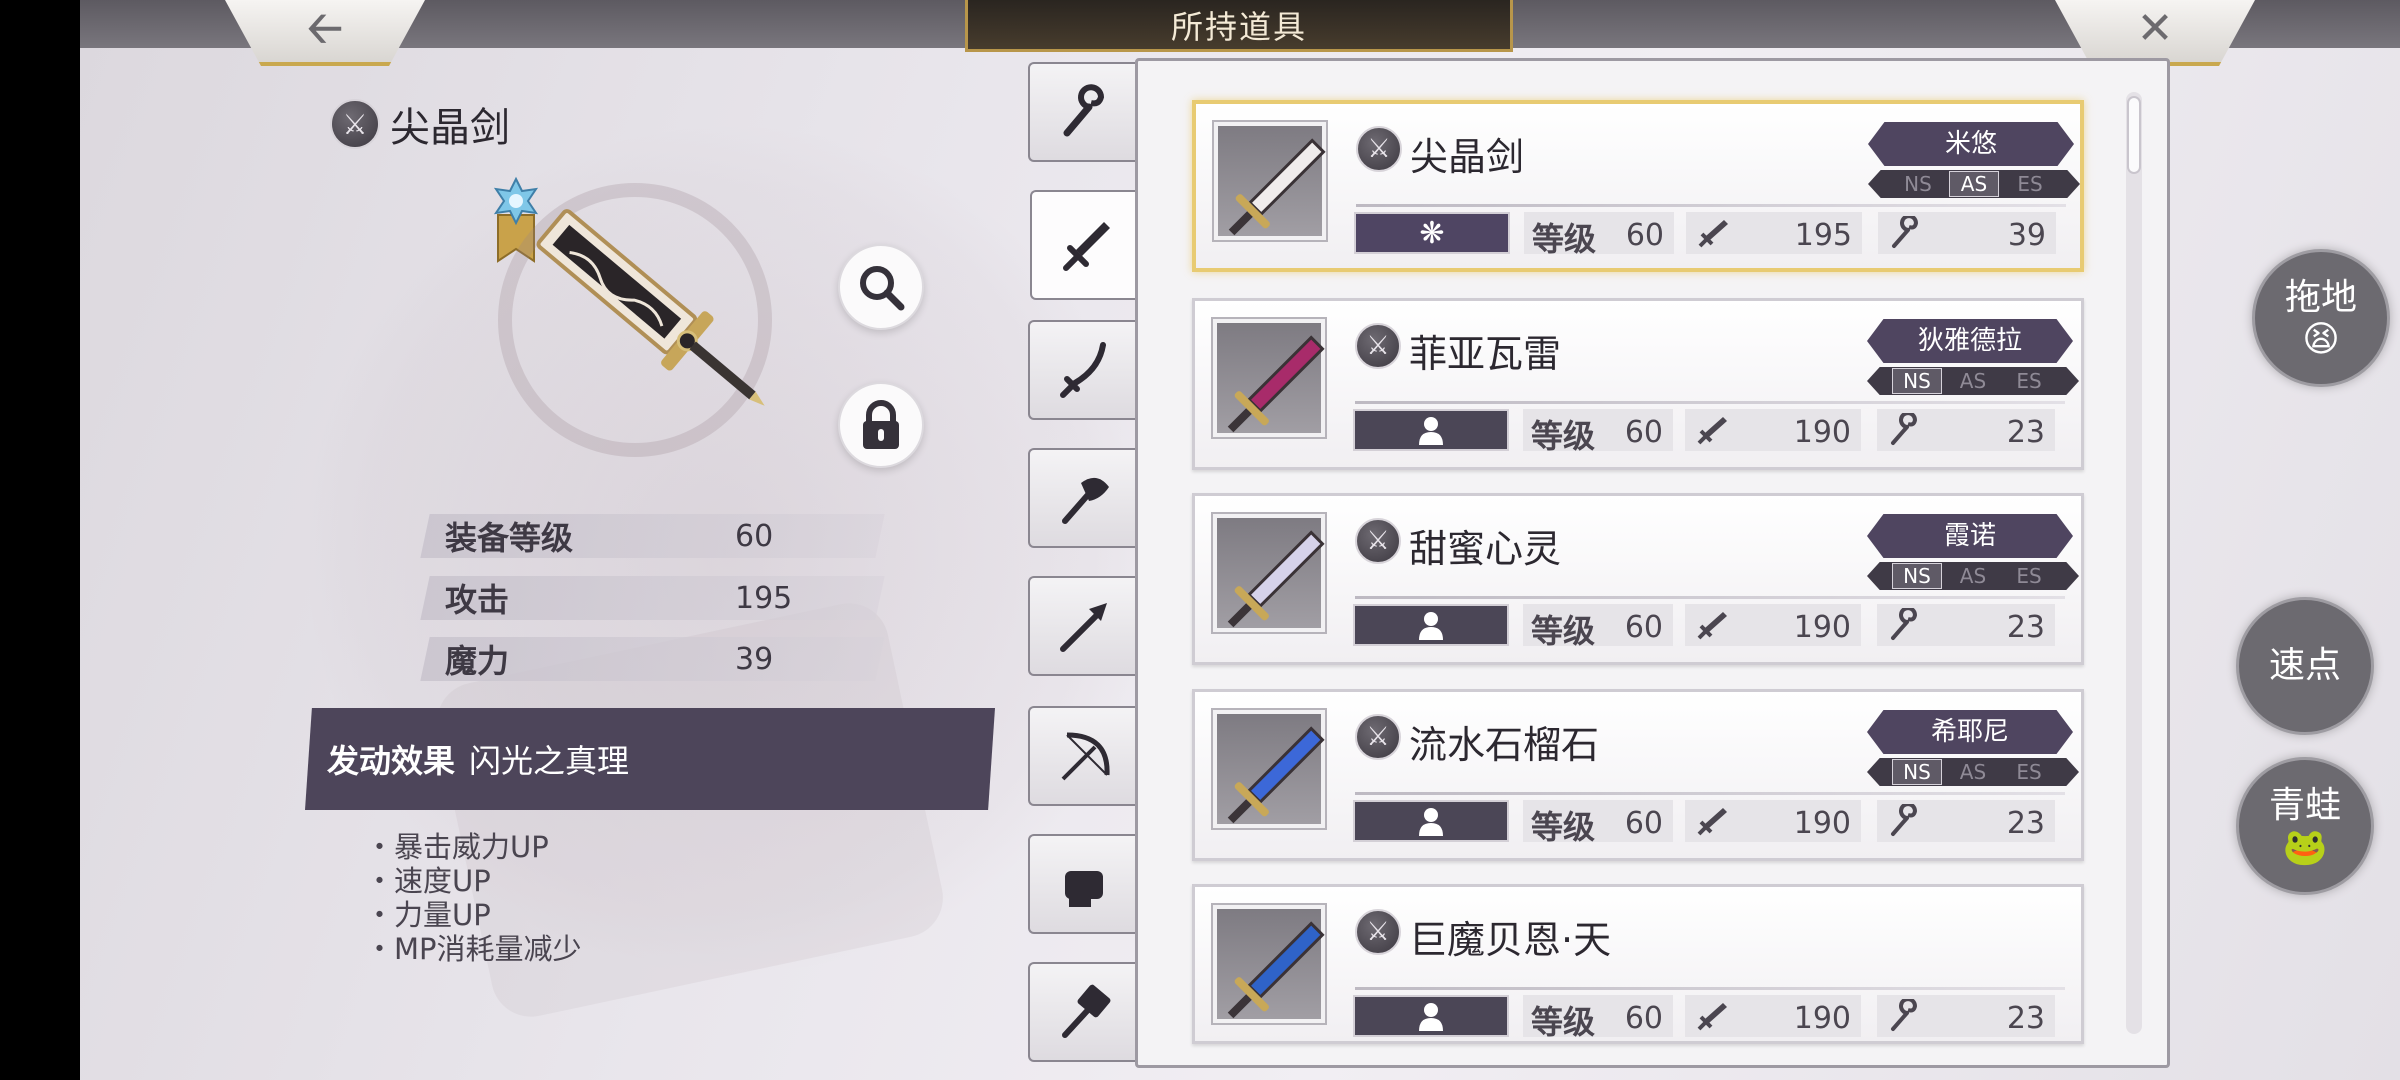  I want to click on stat-value: 60, so click(754, 536).